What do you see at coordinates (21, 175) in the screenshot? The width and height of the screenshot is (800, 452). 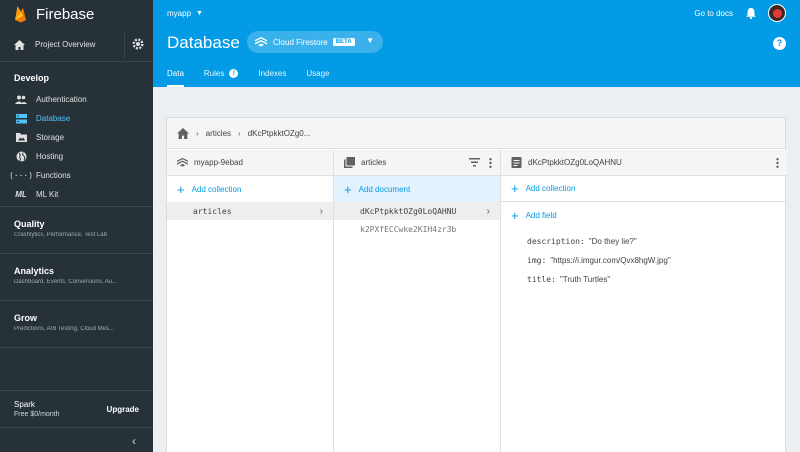 I see `functions-icon: (···)` at bounding box center [21, 175].